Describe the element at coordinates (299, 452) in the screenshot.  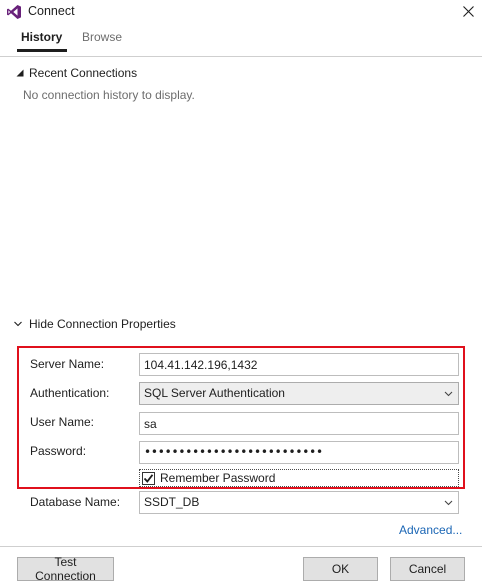
I see `password-input: ••••••••••••••••••••••••••` at that location.